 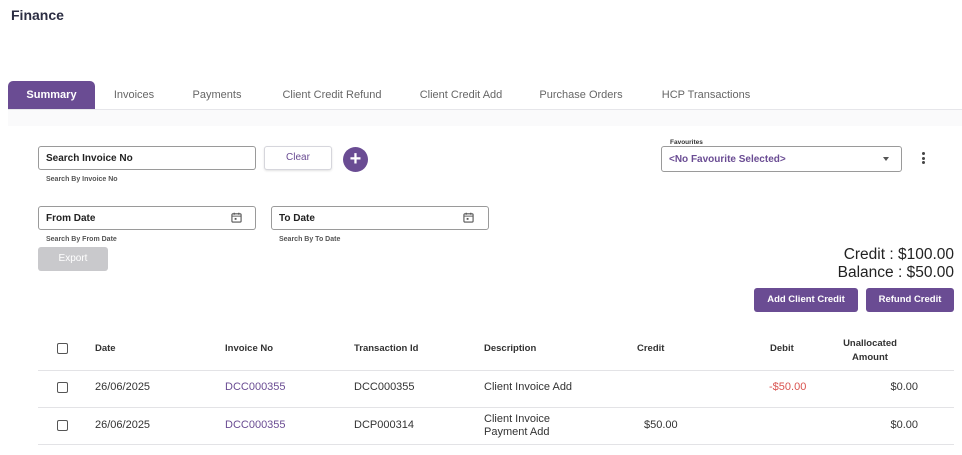 I want to click on tab-client-credit-add: Client Credit Add, so click(x=461, y=95).